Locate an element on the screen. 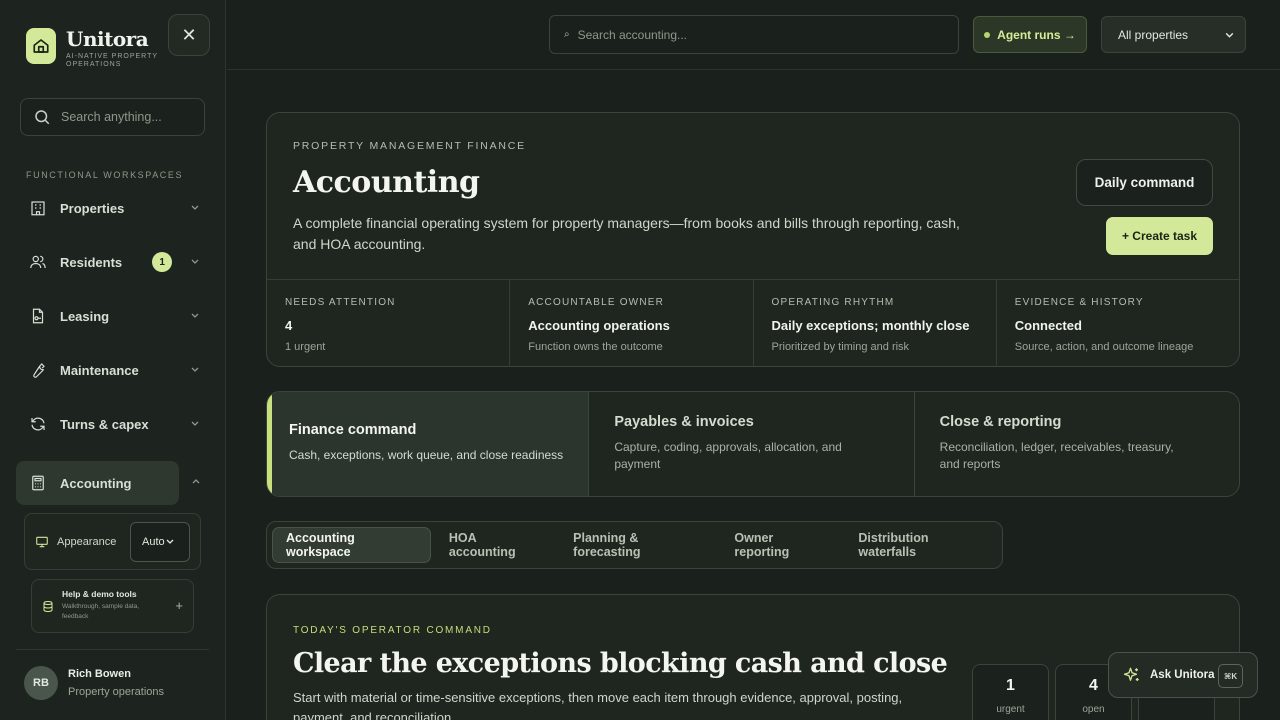  database-icon is located at coordinates (48, 609).